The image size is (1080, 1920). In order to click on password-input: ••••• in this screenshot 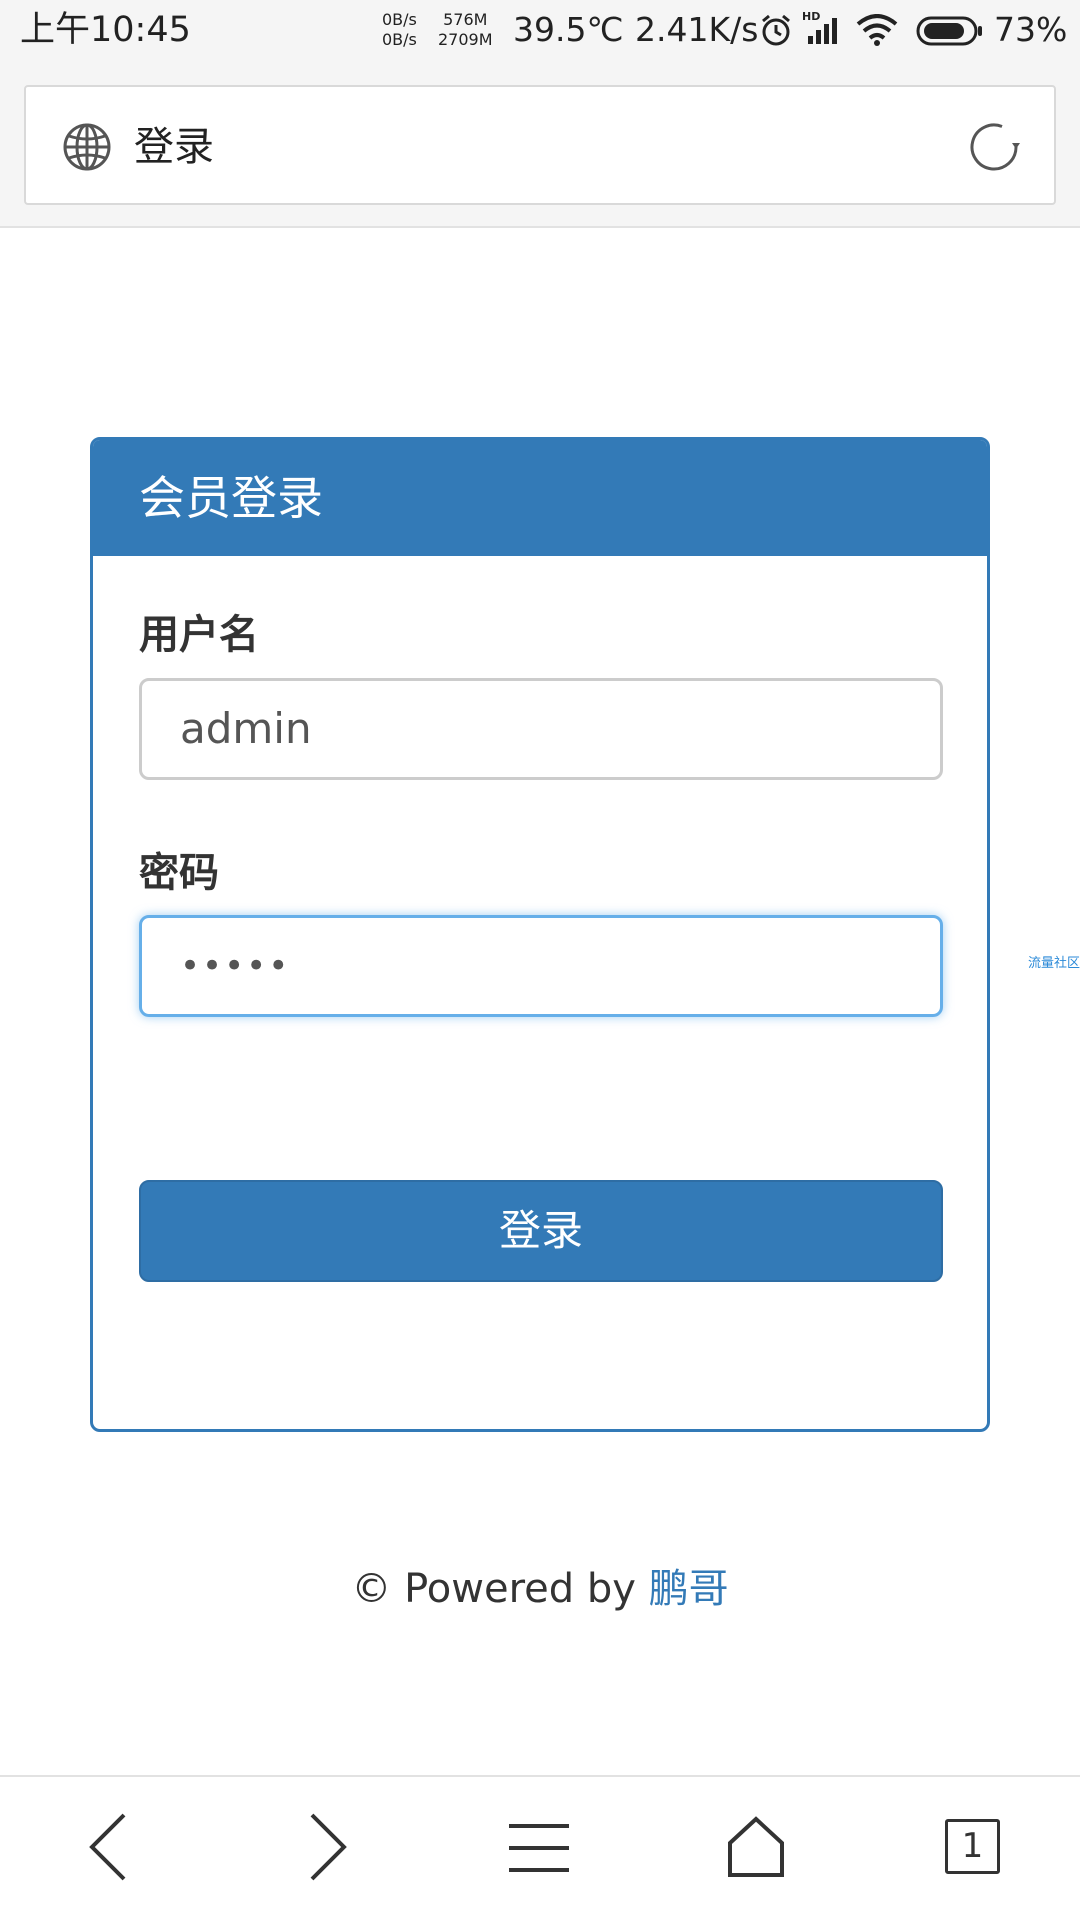, I will do `click(541, 966)`.